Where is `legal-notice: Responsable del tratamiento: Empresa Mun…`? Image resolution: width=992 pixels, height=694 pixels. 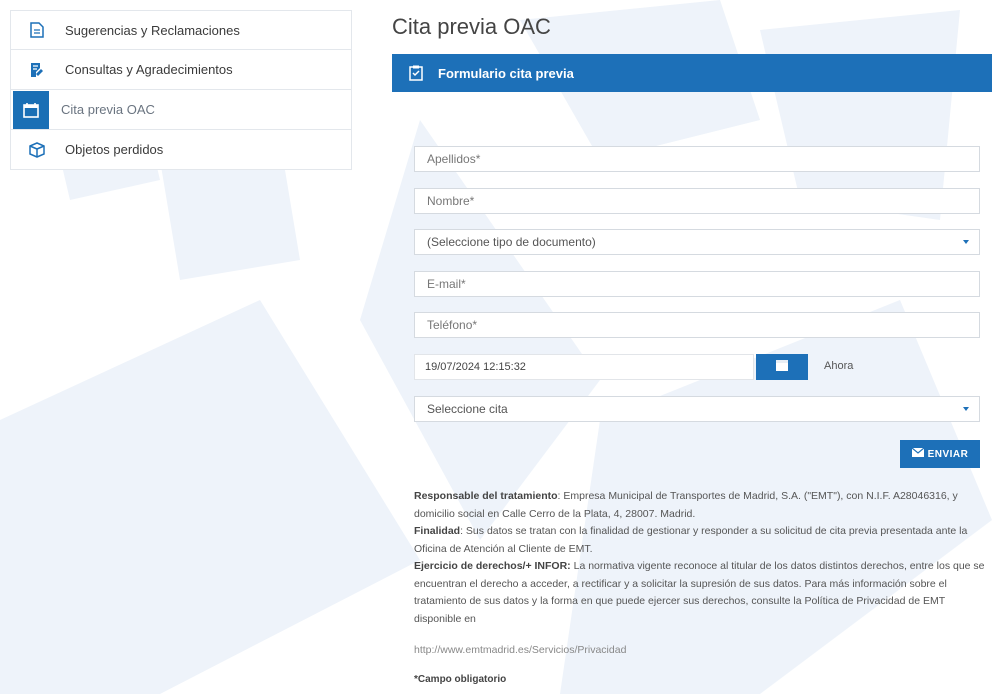
legal-notice: Responsable del tratamiento: Empresa Mun… is located at coordinates (701, 558).